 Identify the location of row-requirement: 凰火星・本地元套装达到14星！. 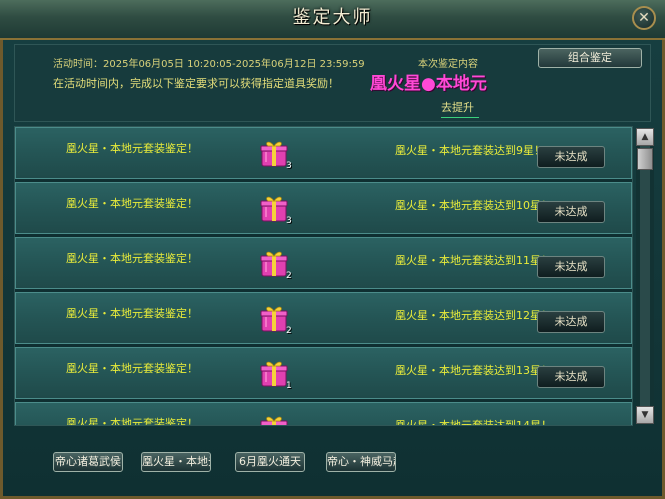
(473, 422).